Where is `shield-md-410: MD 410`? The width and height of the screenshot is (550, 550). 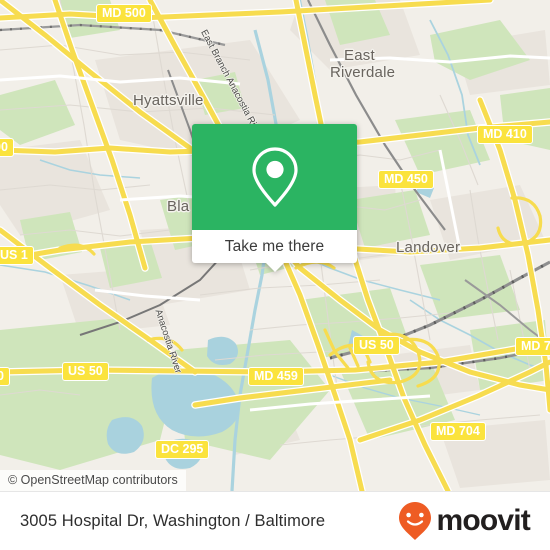 shield-md-410: MD 410 is located at coordinates (505, 134).